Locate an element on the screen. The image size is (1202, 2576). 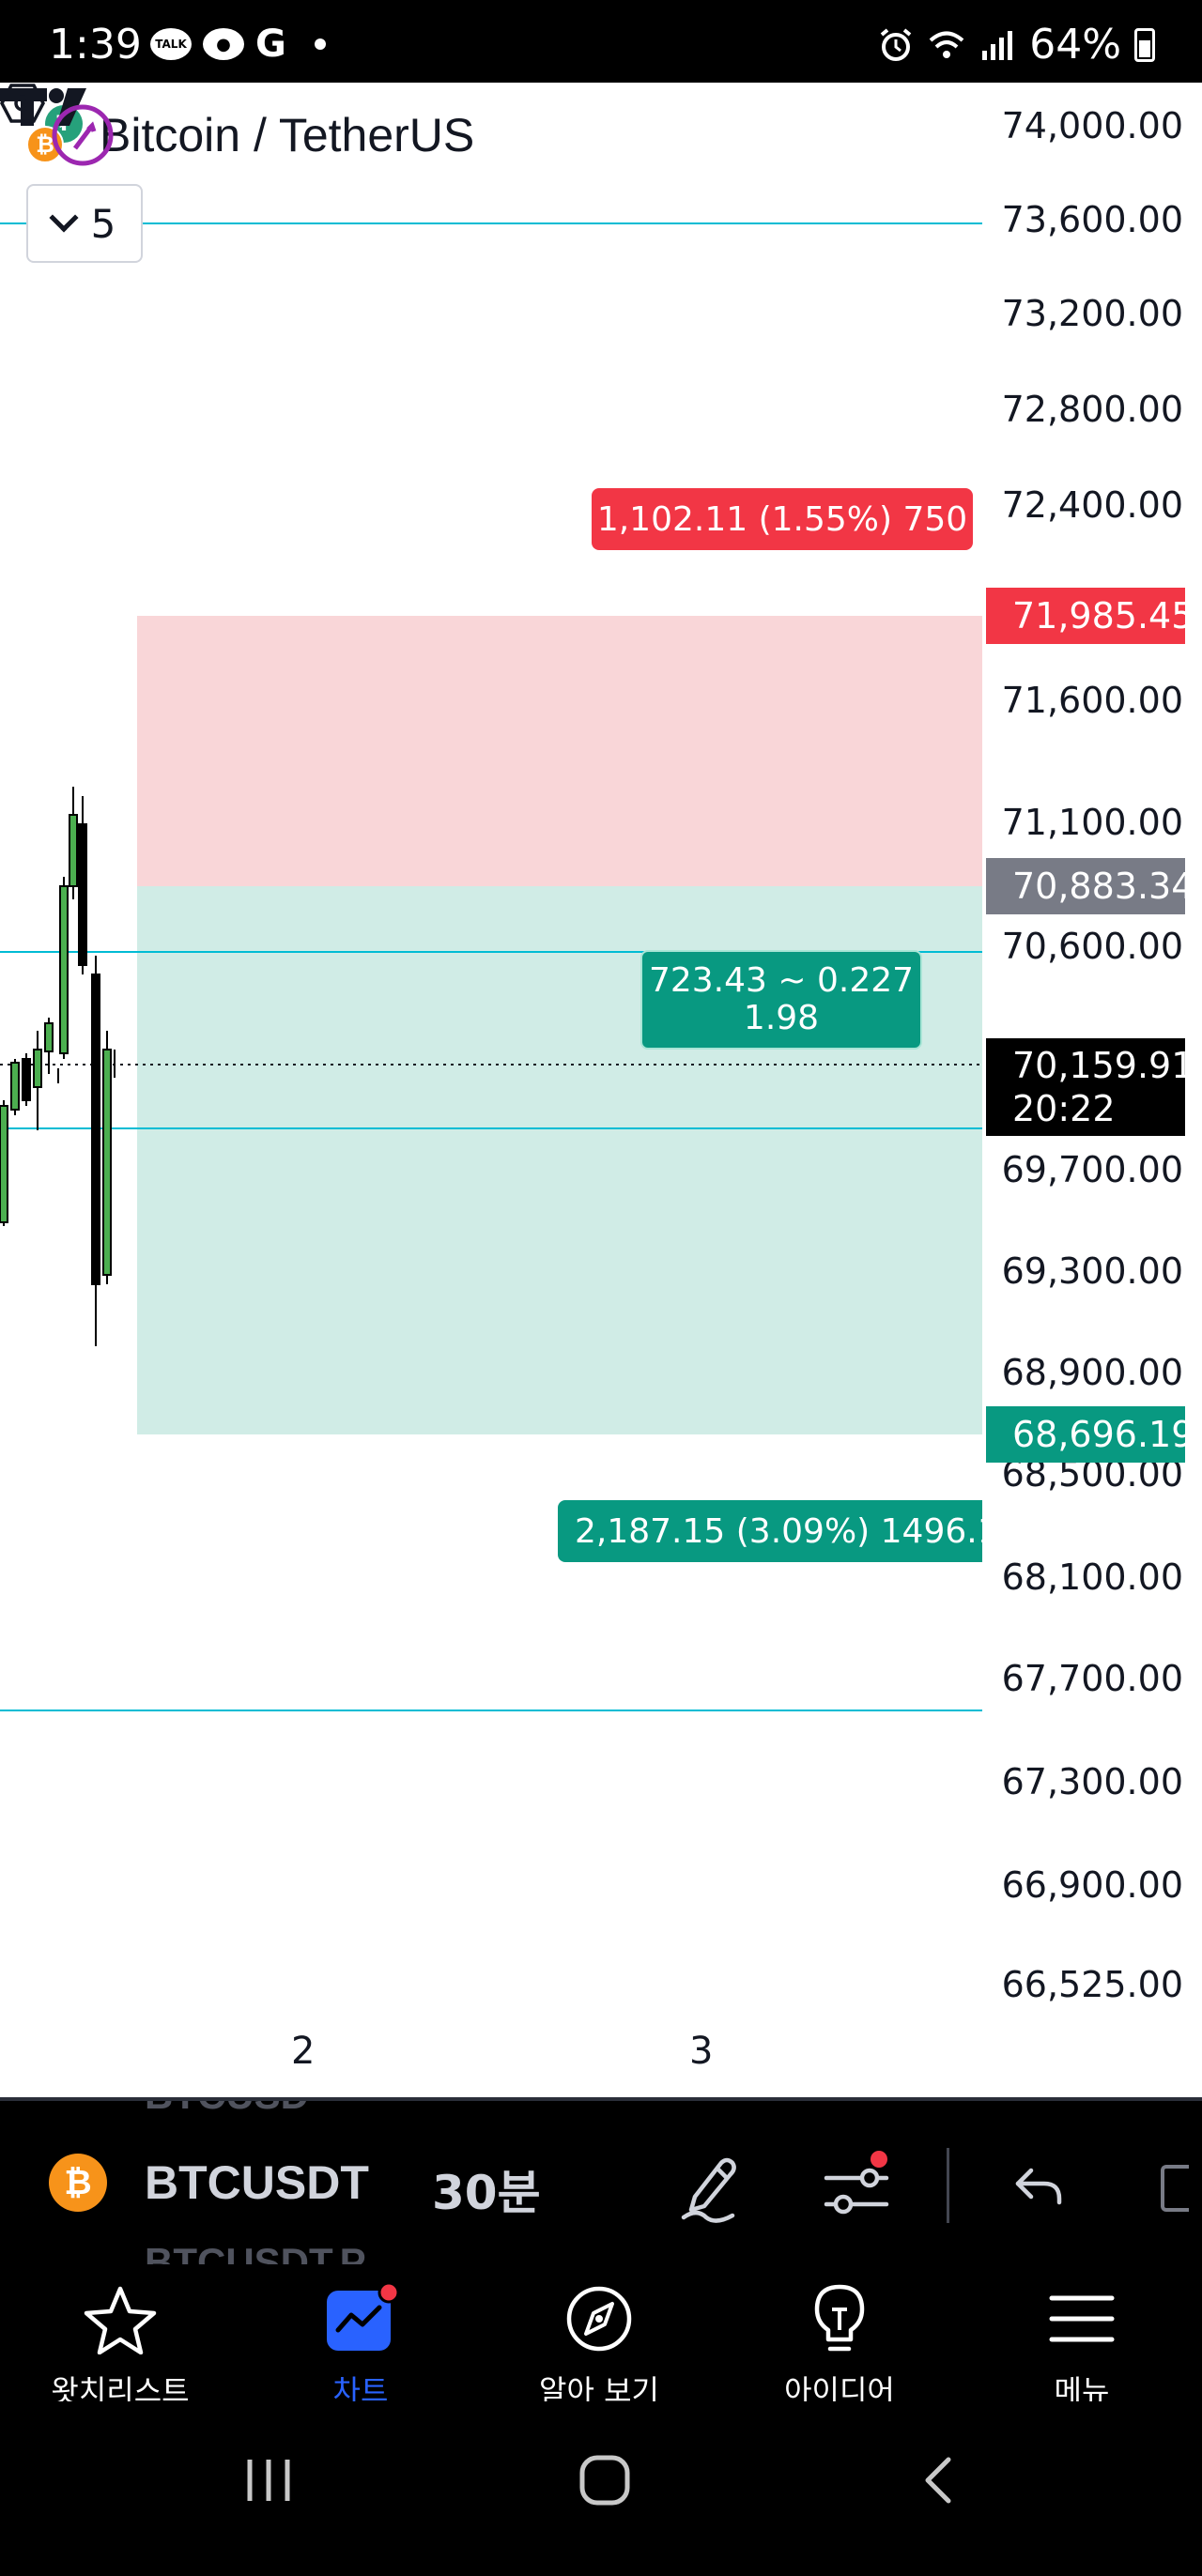
ratio-line-2: 1.98 is located at coordinates (781, 1018).